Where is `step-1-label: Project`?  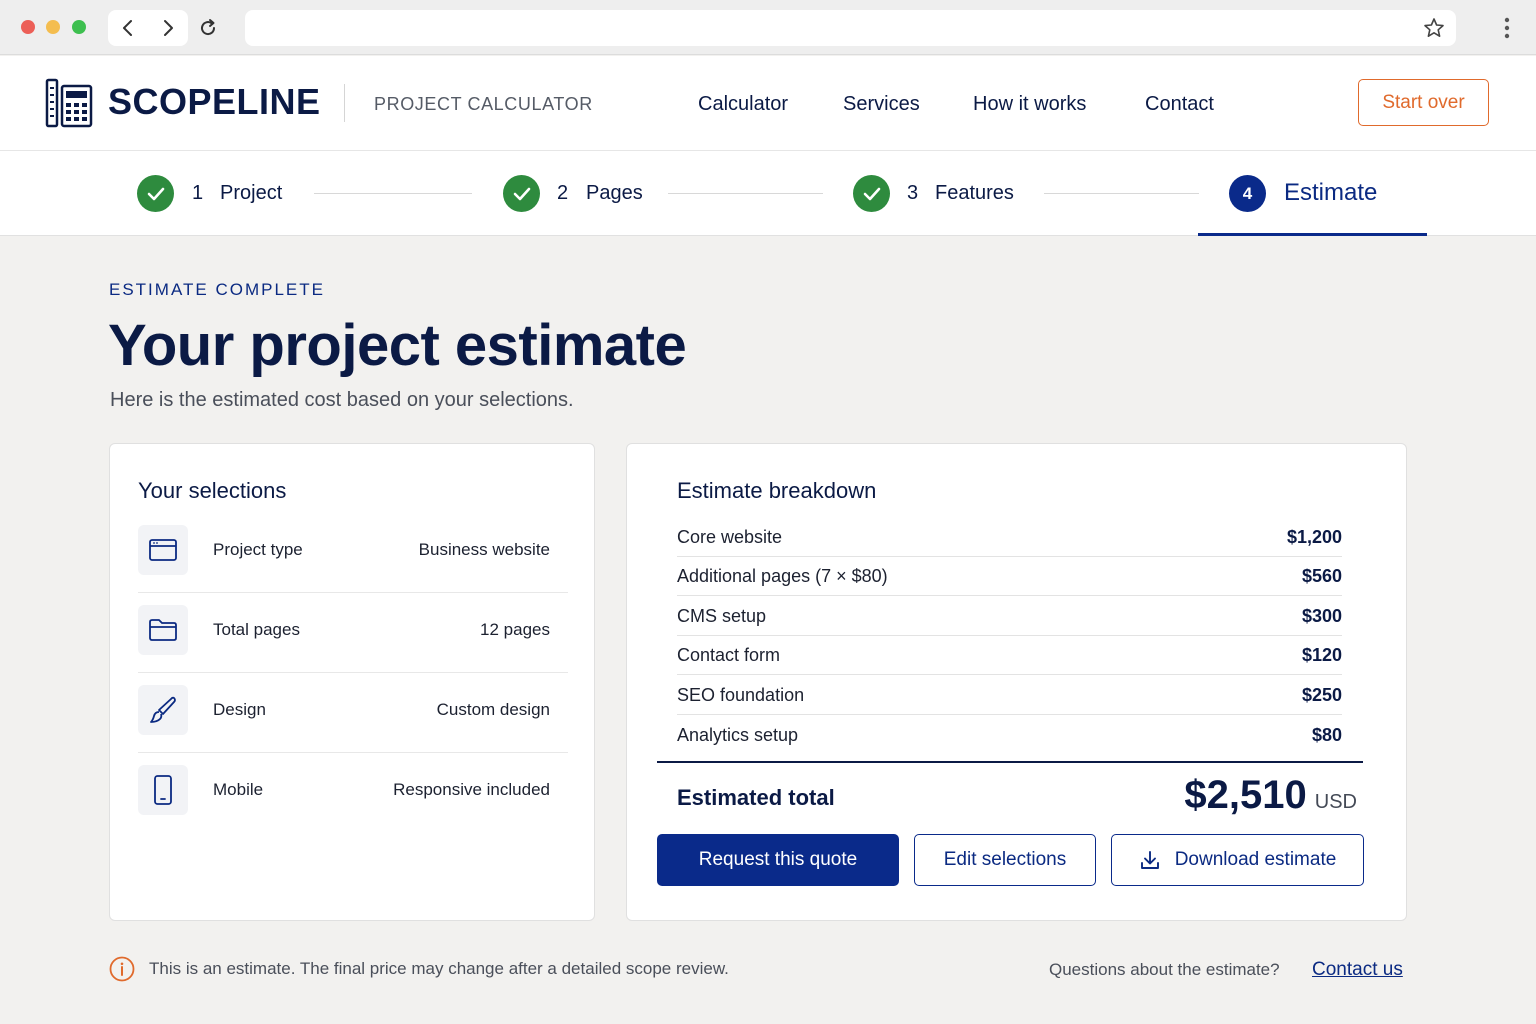 step-1-label: Project is located at coordinates (251, 193).